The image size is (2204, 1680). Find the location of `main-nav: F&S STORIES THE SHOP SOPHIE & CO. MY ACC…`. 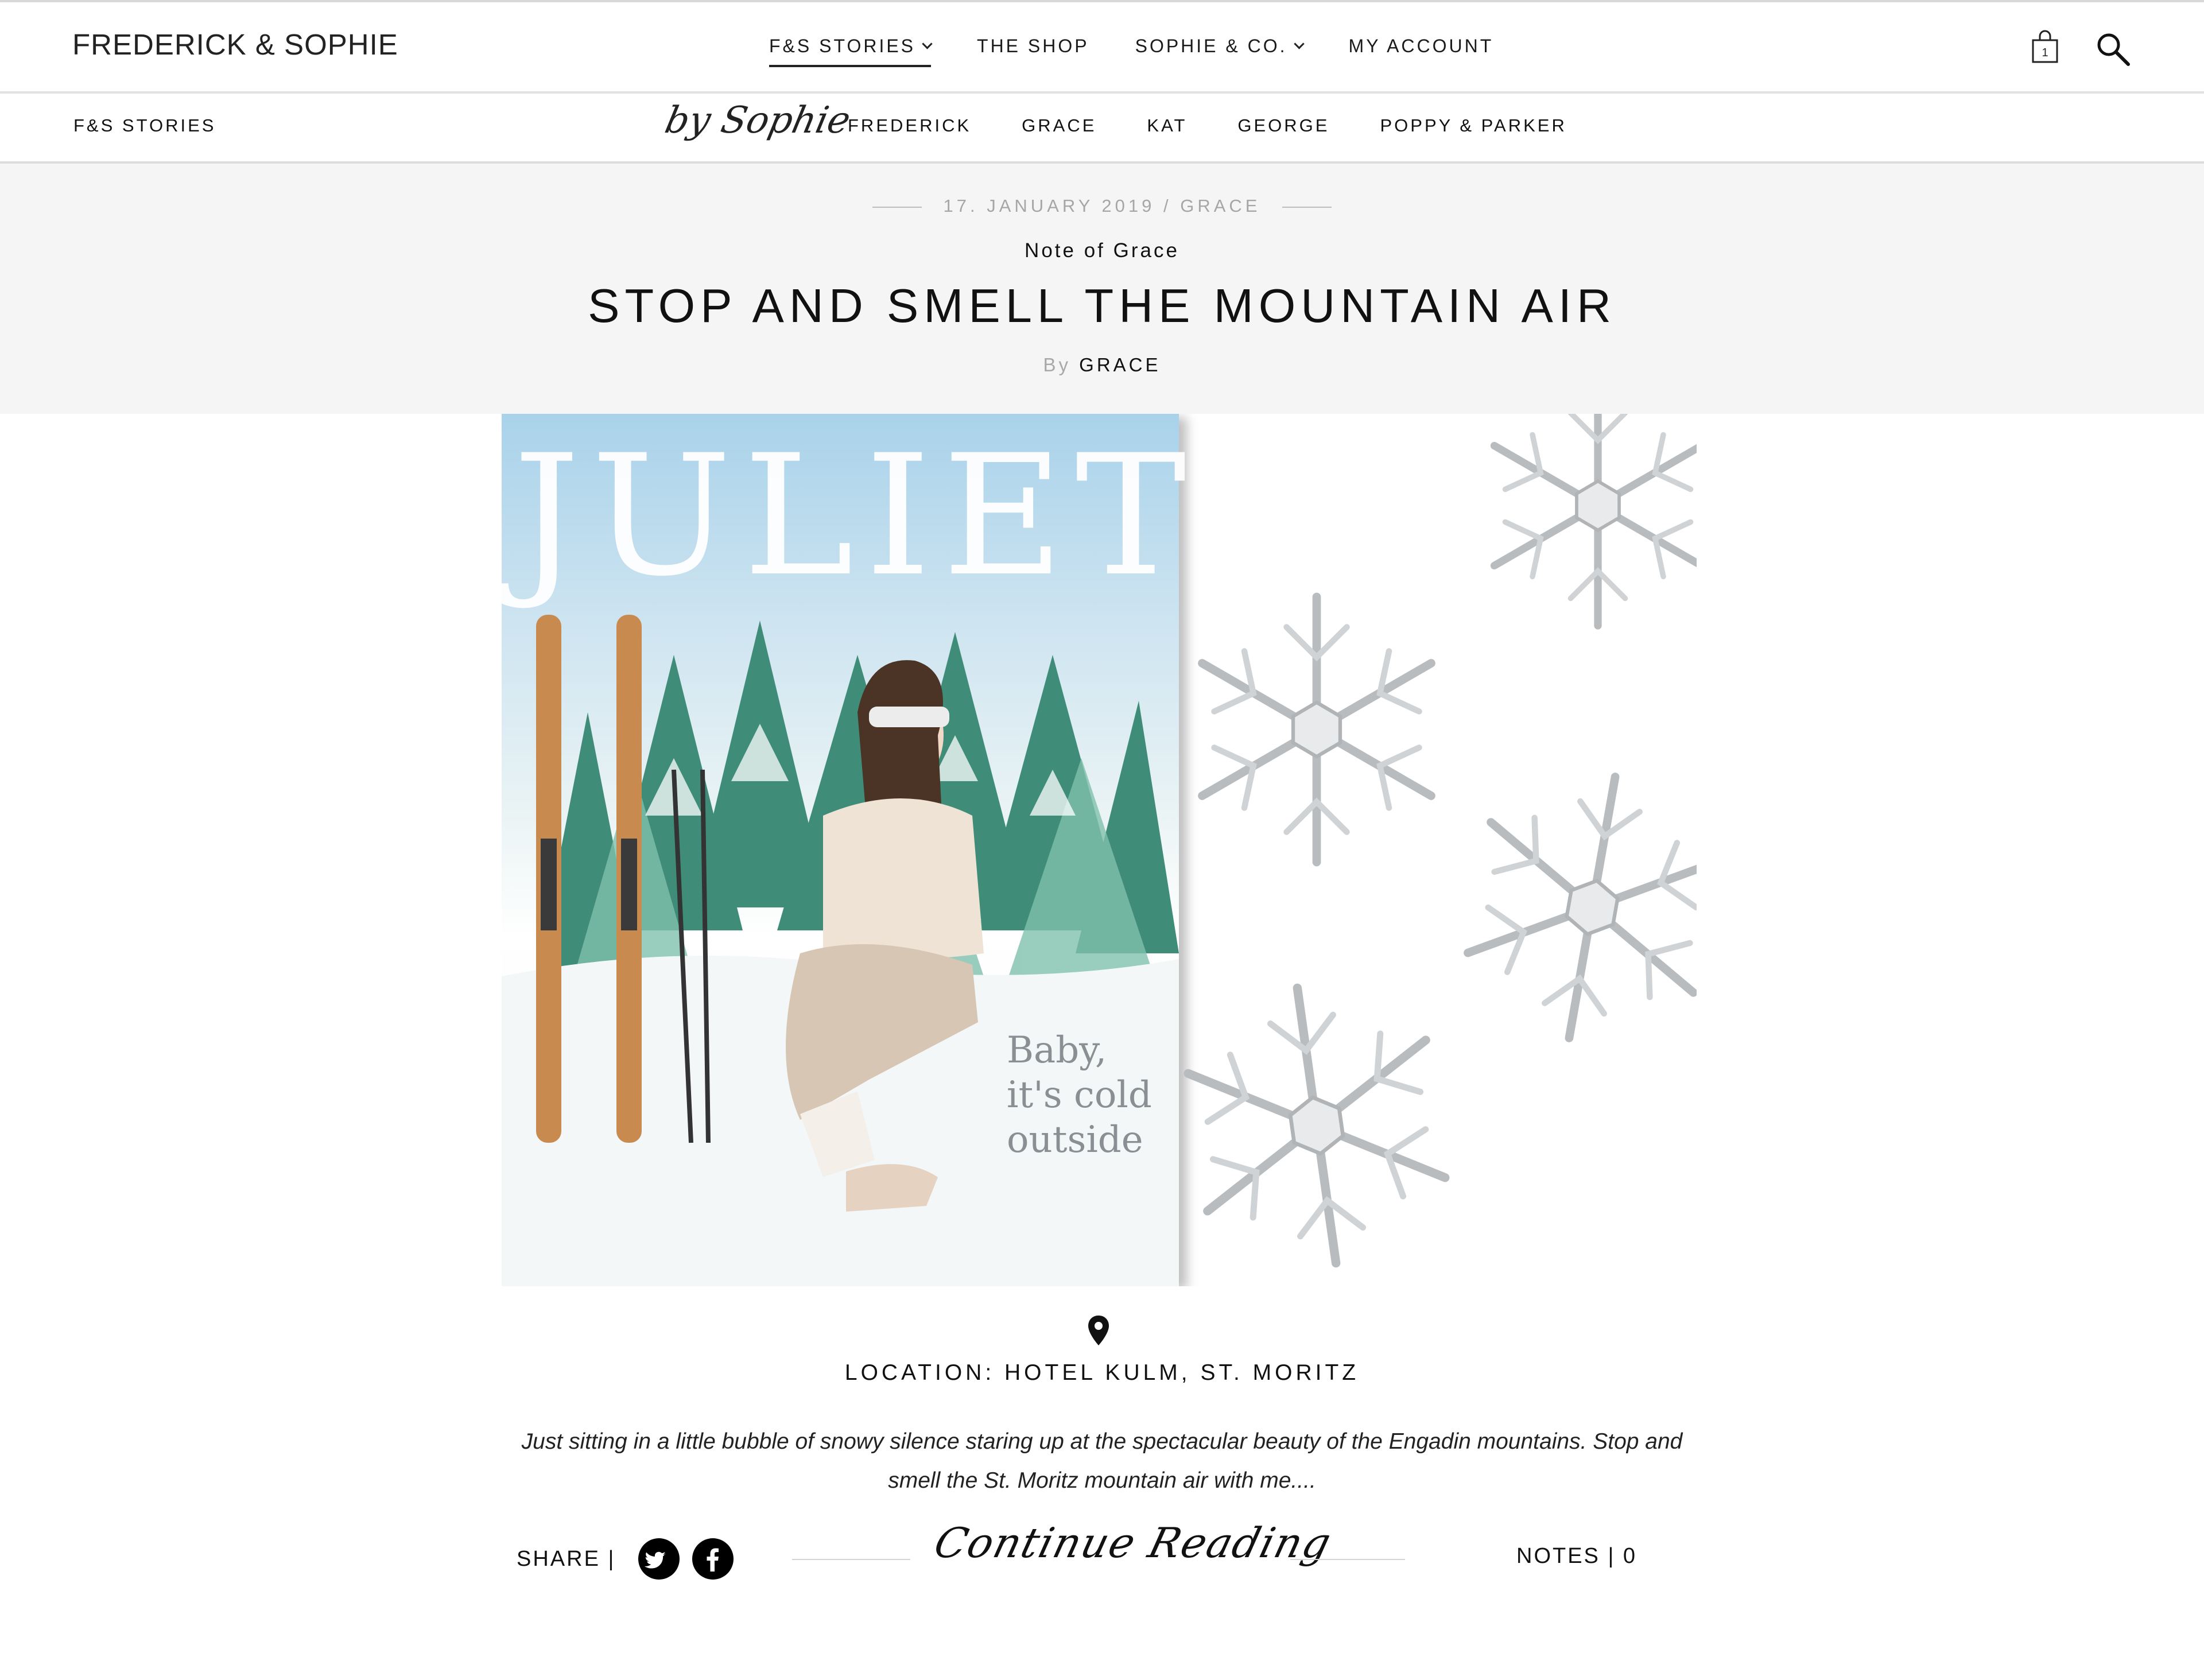

main-nav: F&S STORIES THE SHOP SOPHIE & CO. MY ACC… is located at coordinates (1154, 52).